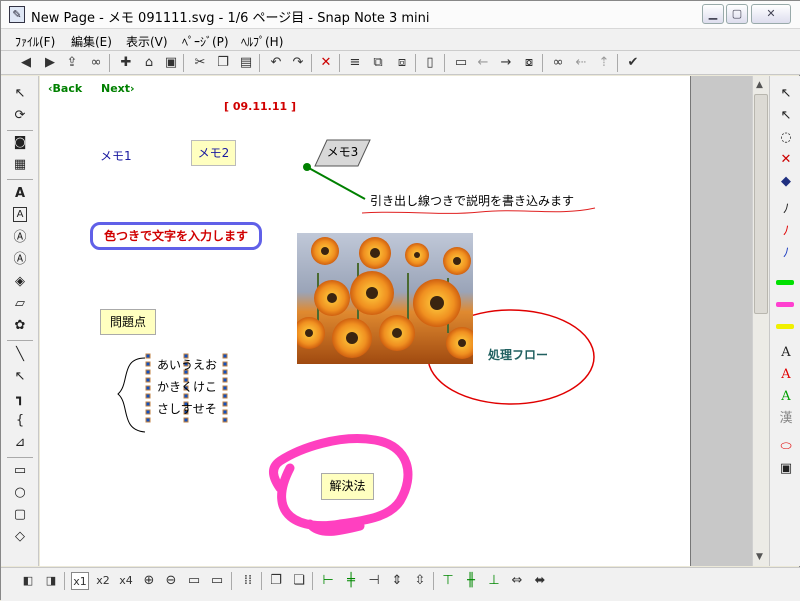 This screenshot has width=800, height=601. What do you see at coordinates (385, 298) in the screenshot?
I see `flower-photo` at bounding box center [385, 298].